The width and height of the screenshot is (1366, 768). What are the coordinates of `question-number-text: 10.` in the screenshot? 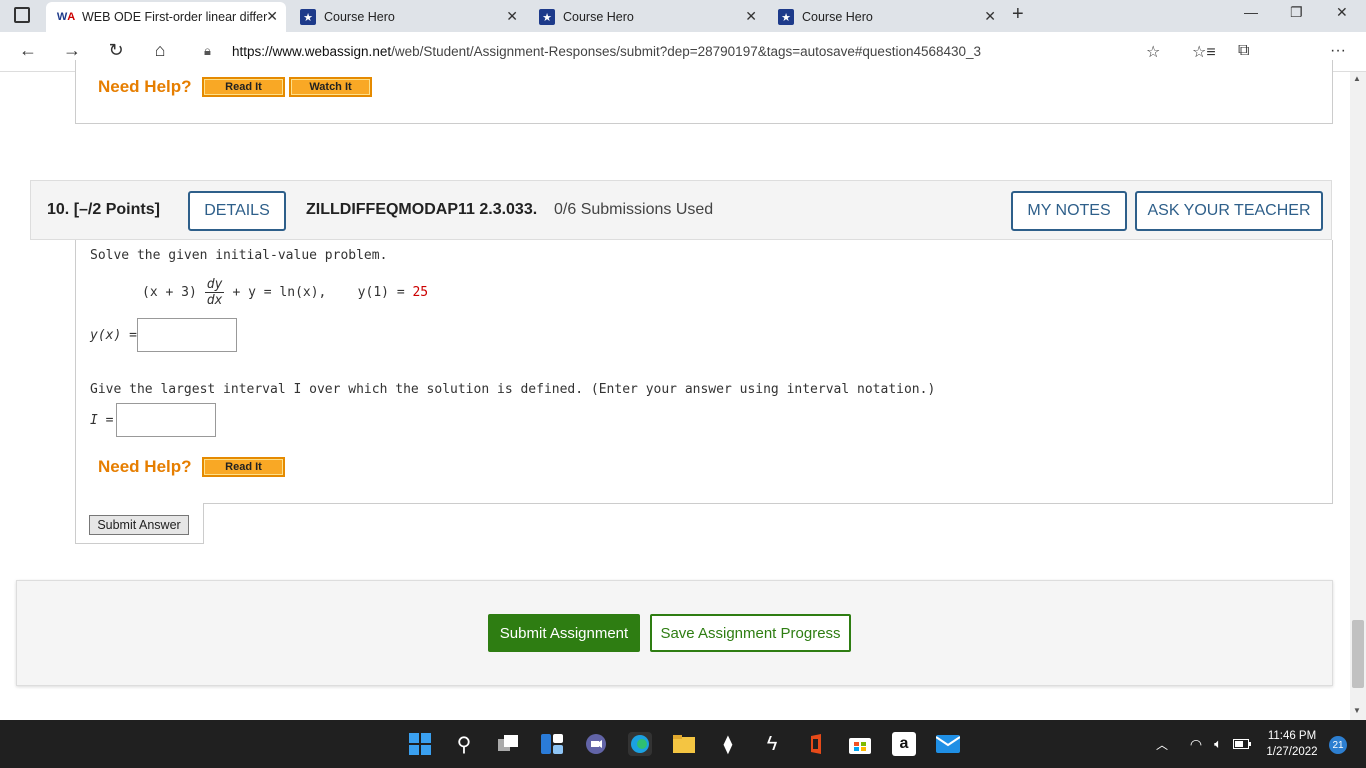 It's located at (58, 209).